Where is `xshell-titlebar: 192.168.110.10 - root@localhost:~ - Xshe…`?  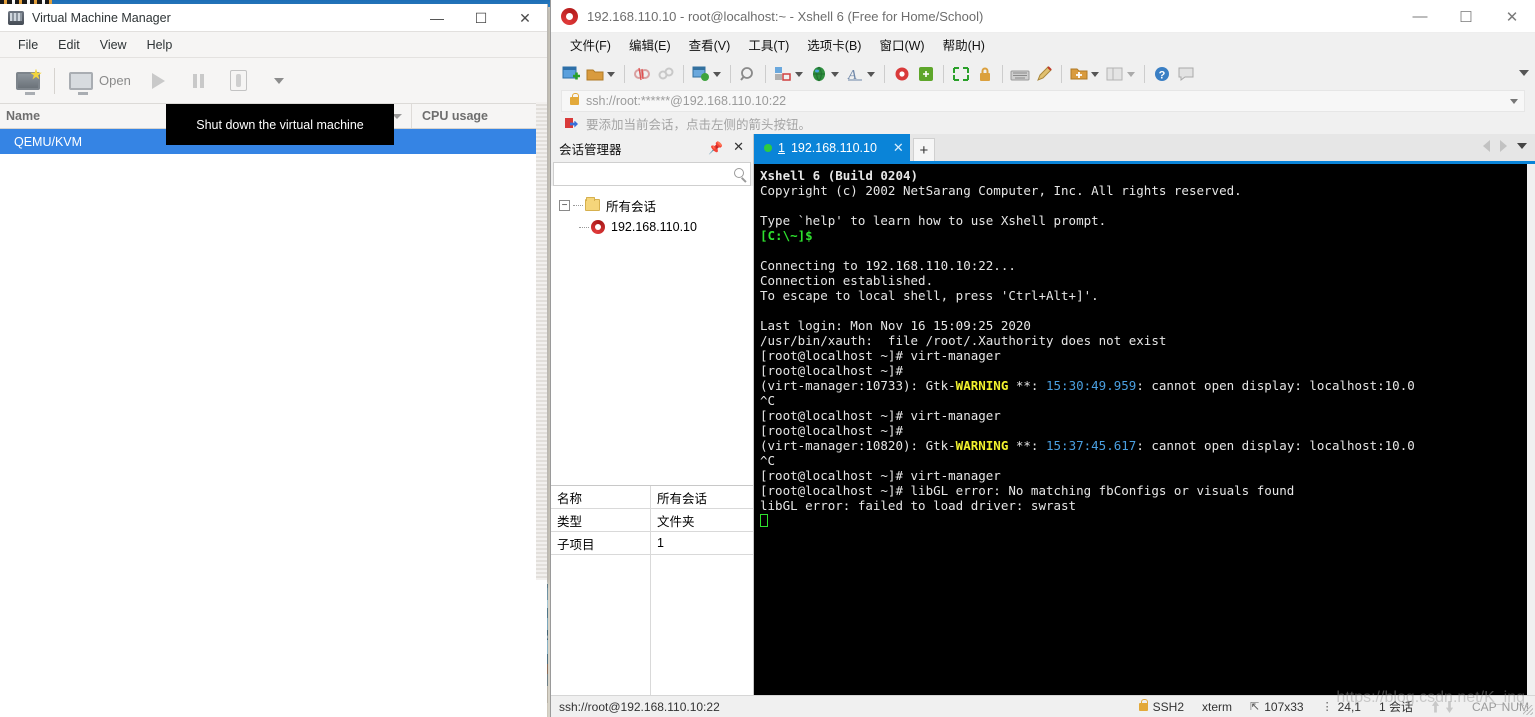
xshell-titlebar: 192.168.110.10 - root@localhost:~ - Xshe… is located at coordinates (1043, 16).